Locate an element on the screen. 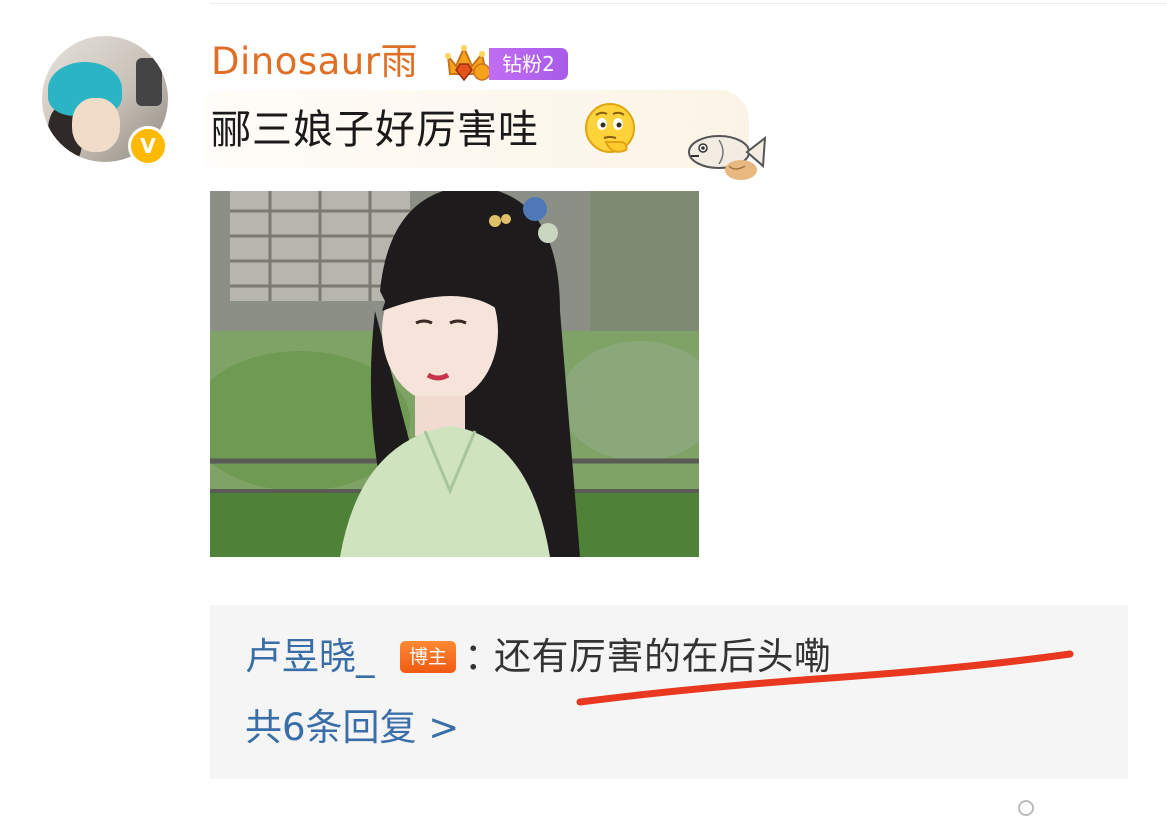 The image size is (1167, 816). top-divider is located at coordinates (688, 3).